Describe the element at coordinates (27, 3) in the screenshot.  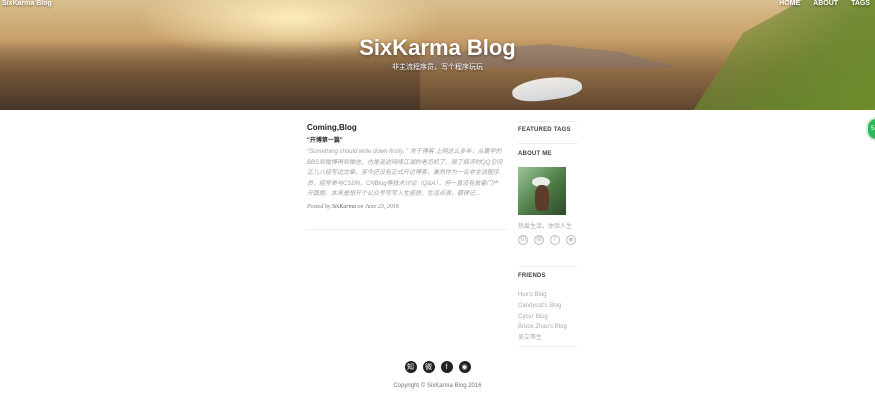
I see `nav-brand-link: SixKarma Blog` at that location.